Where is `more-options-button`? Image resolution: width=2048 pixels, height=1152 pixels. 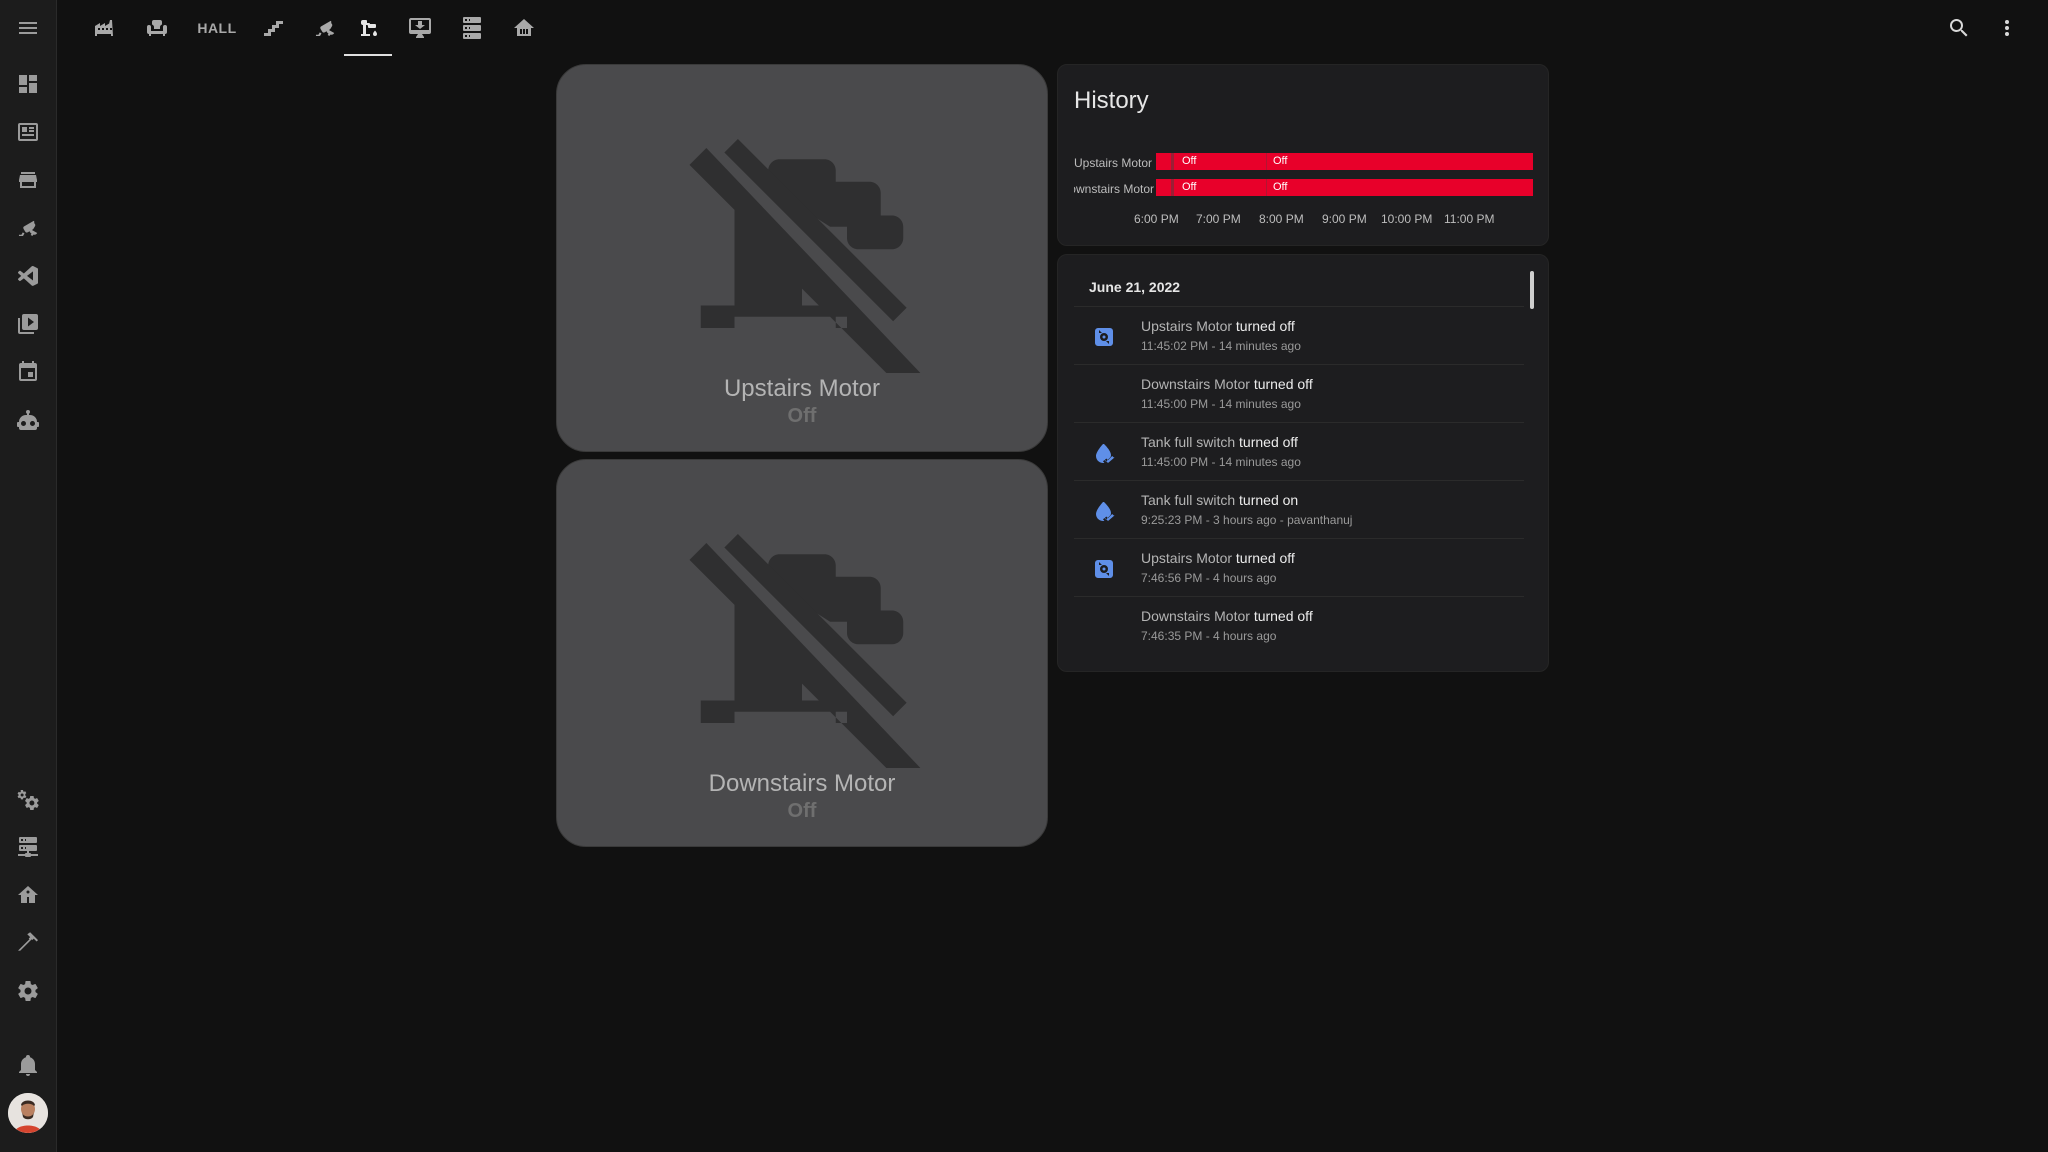 more-options-button is located at coordinates (2007, 28).